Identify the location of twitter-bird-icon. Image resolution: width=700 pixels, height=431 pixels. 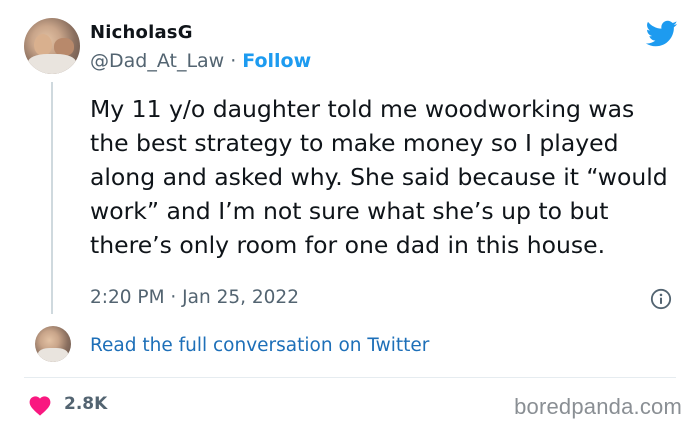
(662, 34).